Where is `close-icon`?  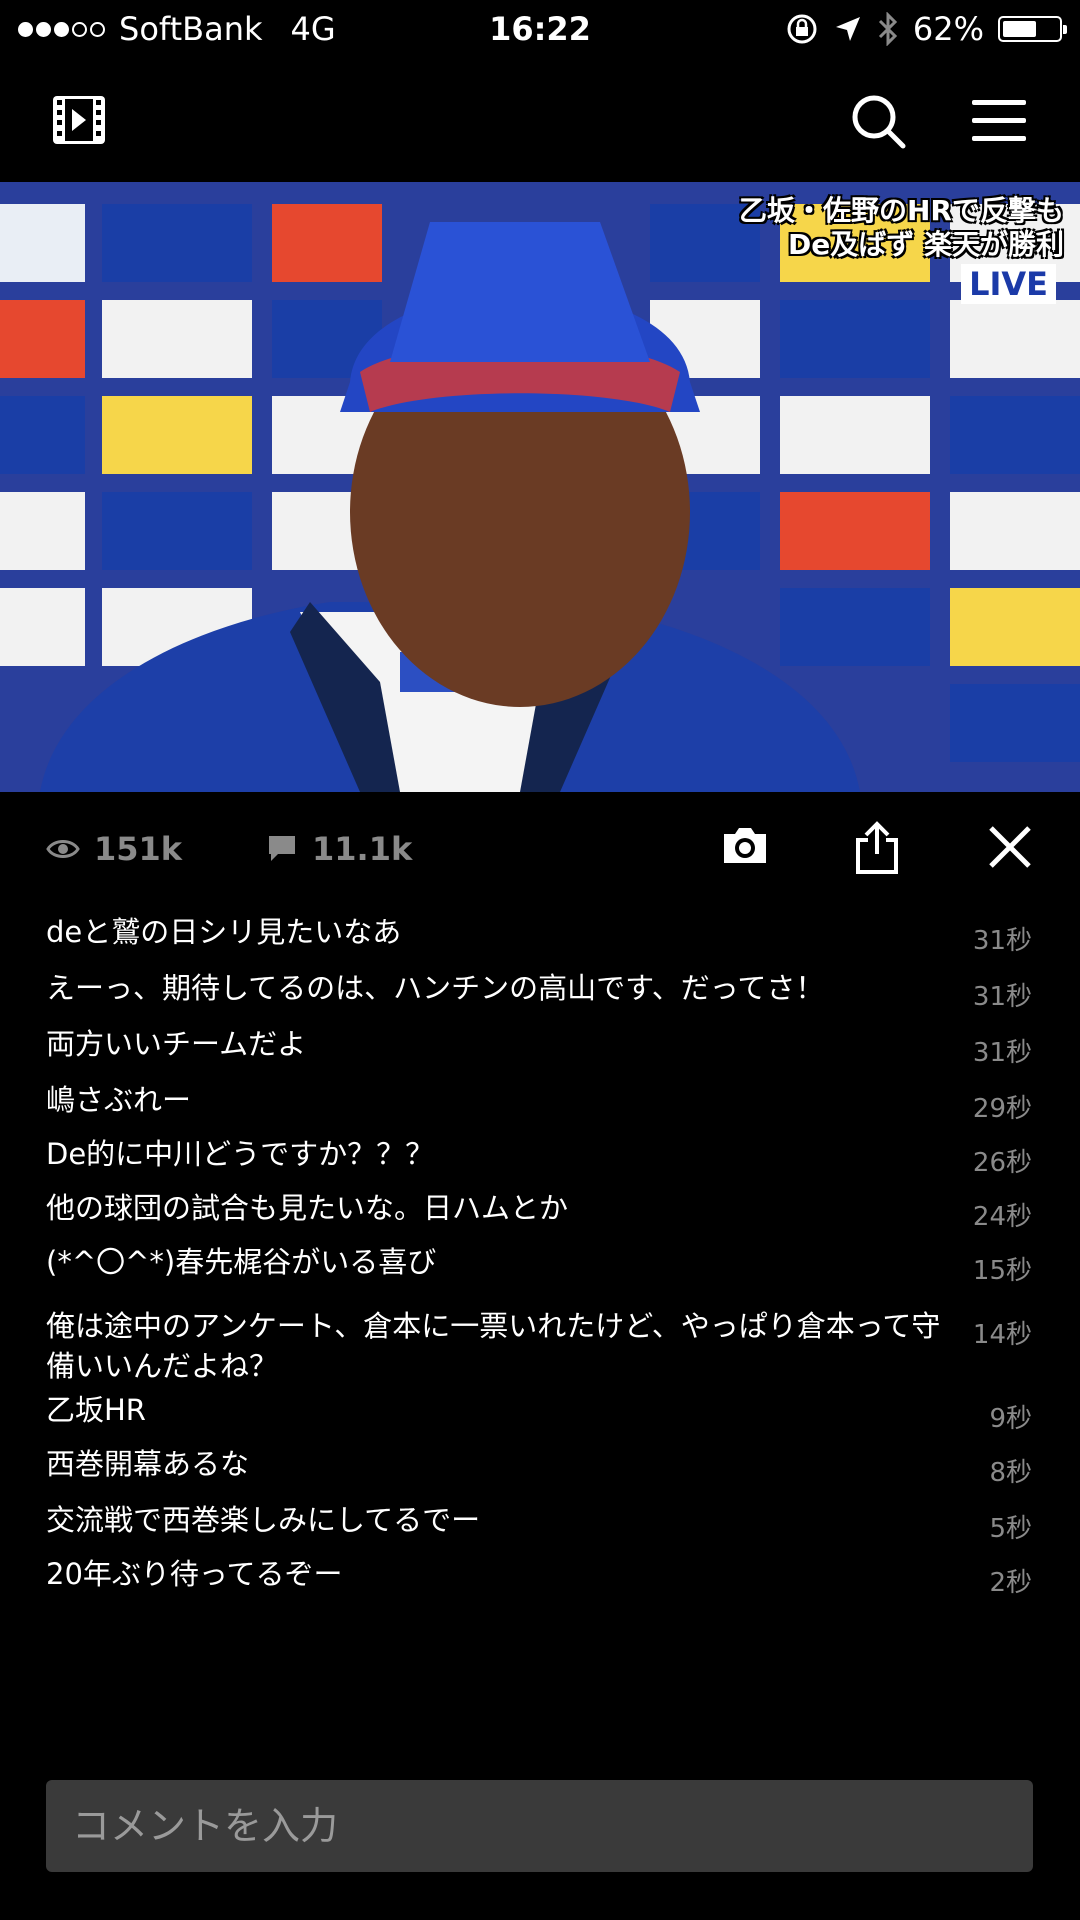
close-icon is located at coordinates (1010, 847).